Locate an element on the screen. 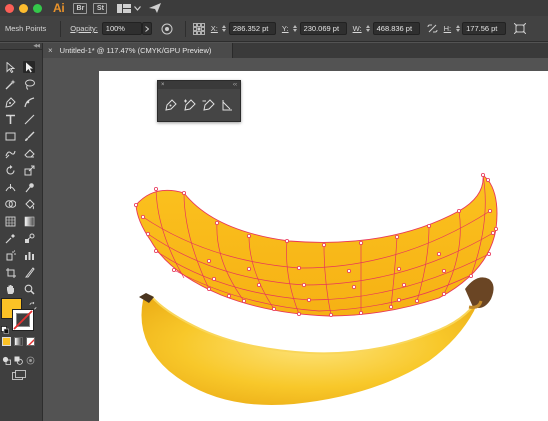  shape-builder-tool-icon is located at coordinates (10, 204).